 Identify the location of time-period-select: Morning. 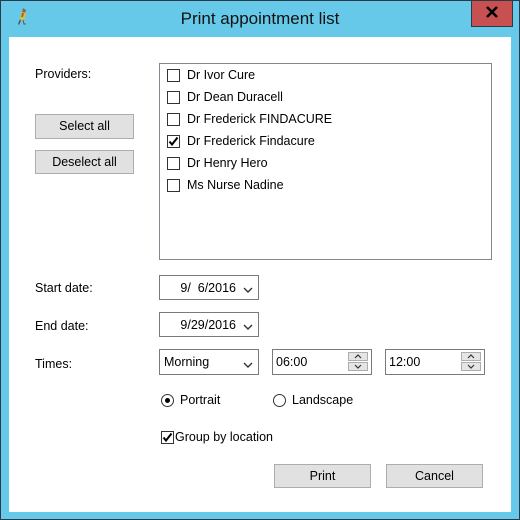
(209, 362).